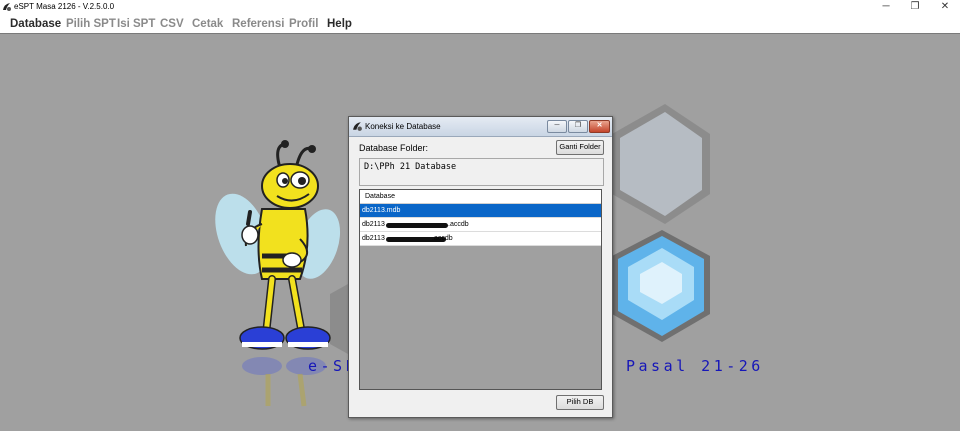 This screenshot has width=960, height=431. Describe the element at coordinates (661, 164) in the screenshot. I see `hexagon-top` at that location.